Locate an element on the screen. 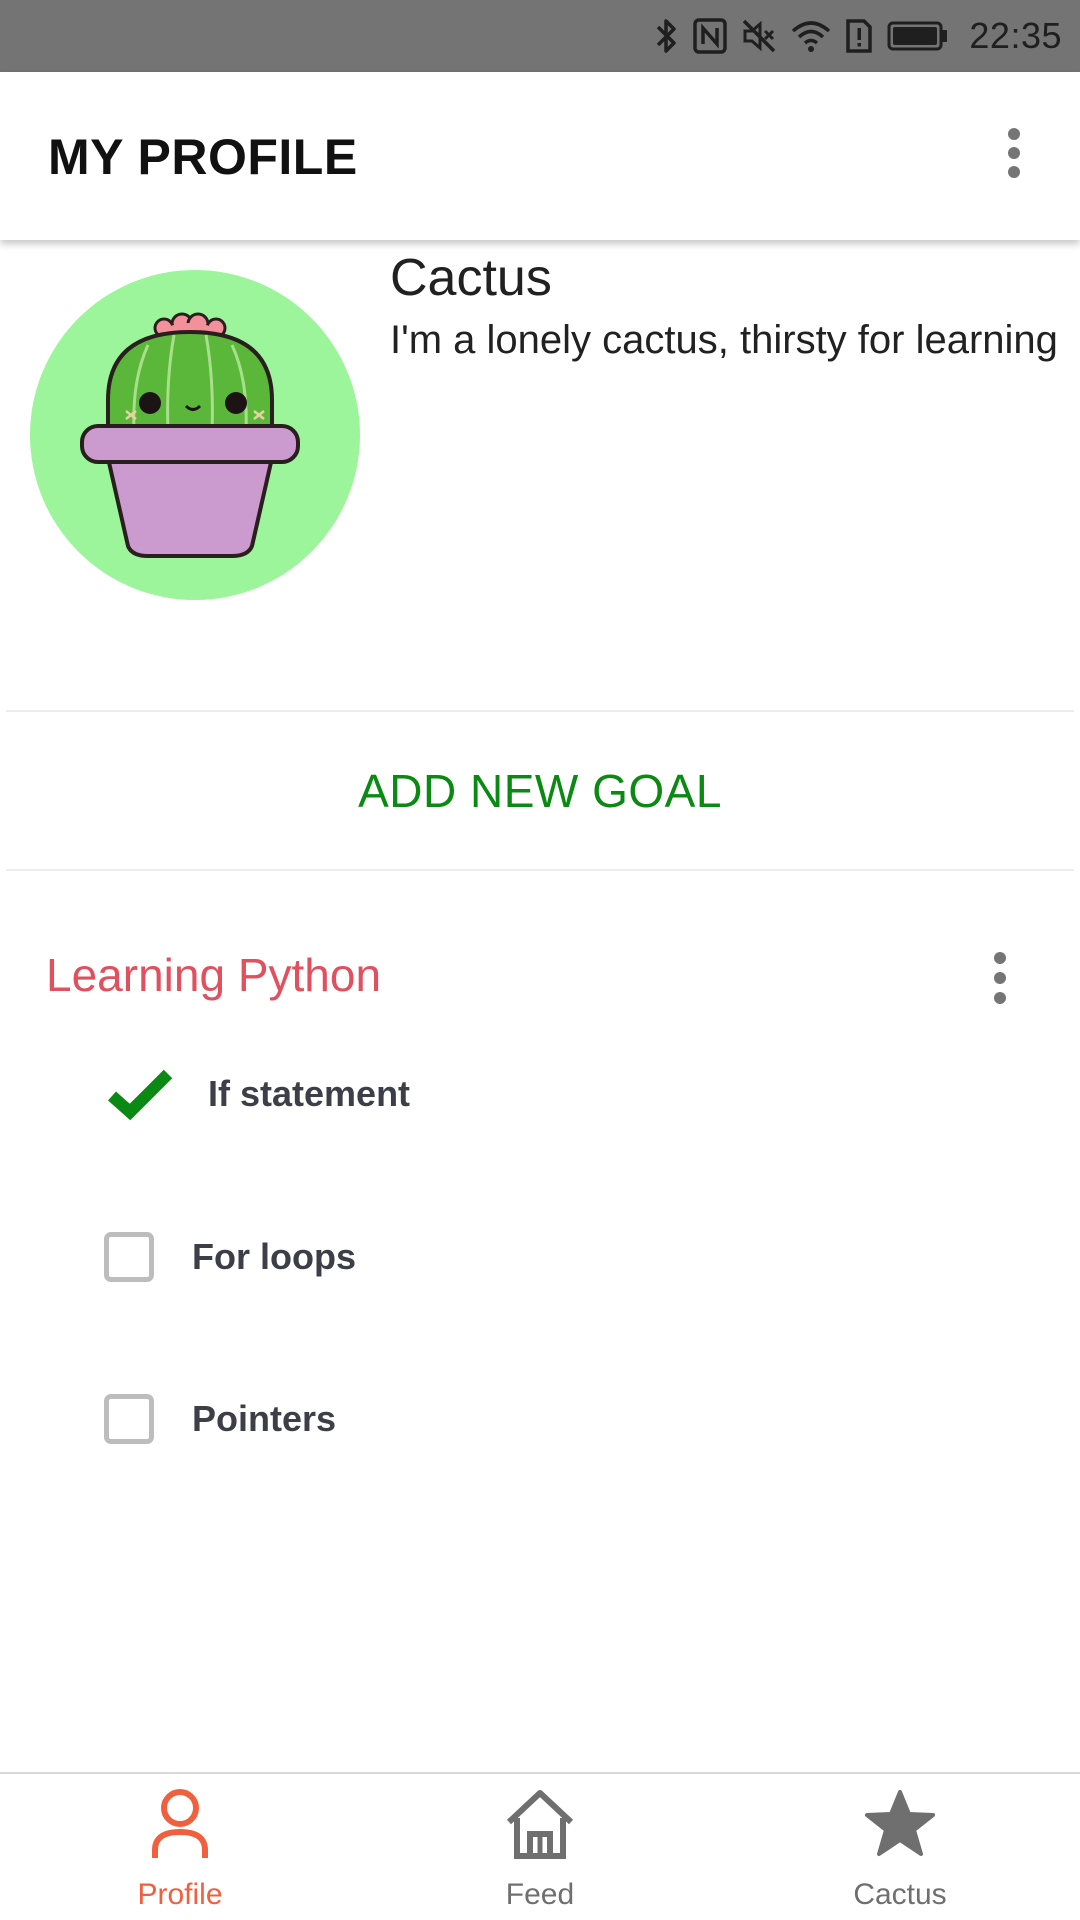  task-label: For loops is located at coordinates (274, 1256).